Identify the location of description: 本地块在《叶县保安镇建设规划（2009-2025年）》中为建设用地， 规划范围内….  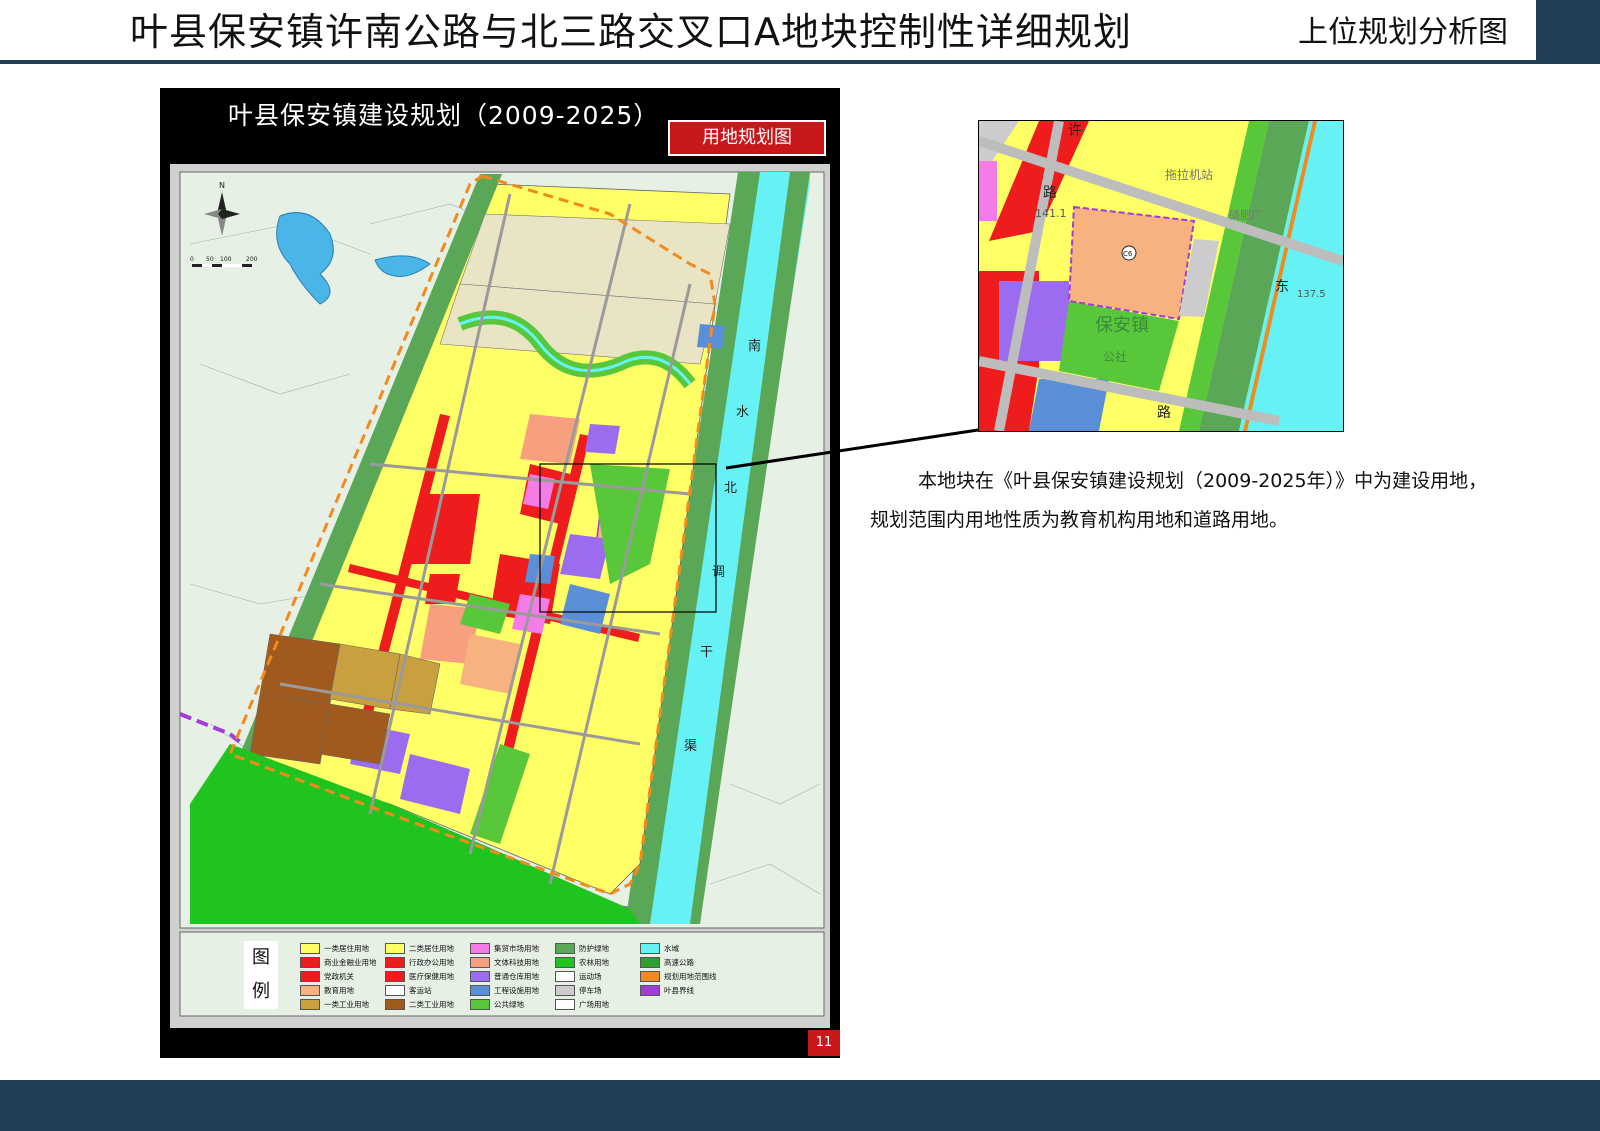
(1220, 501).